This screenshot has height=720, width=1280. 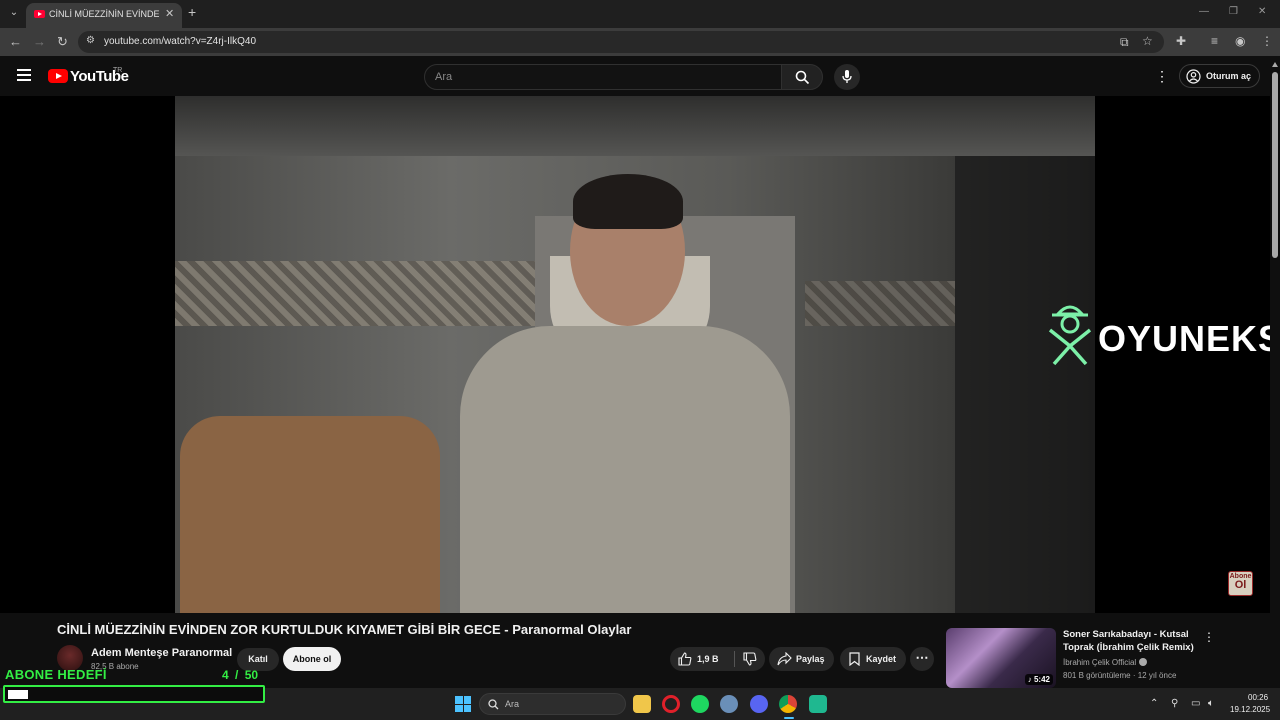 I want to click on search-icon, so click(x=802, y=77).